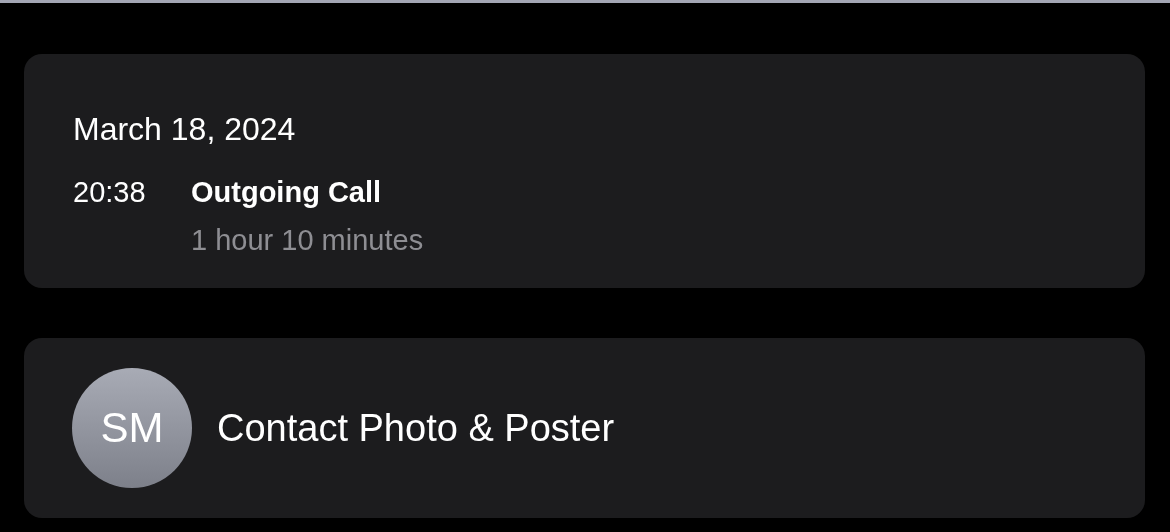 The height and width of the screenshot is (532, 1170). What do you see at coordinates (110, 192) in the screenshot?
I see `call-time: 20:38` at bounding box center [110, 192].